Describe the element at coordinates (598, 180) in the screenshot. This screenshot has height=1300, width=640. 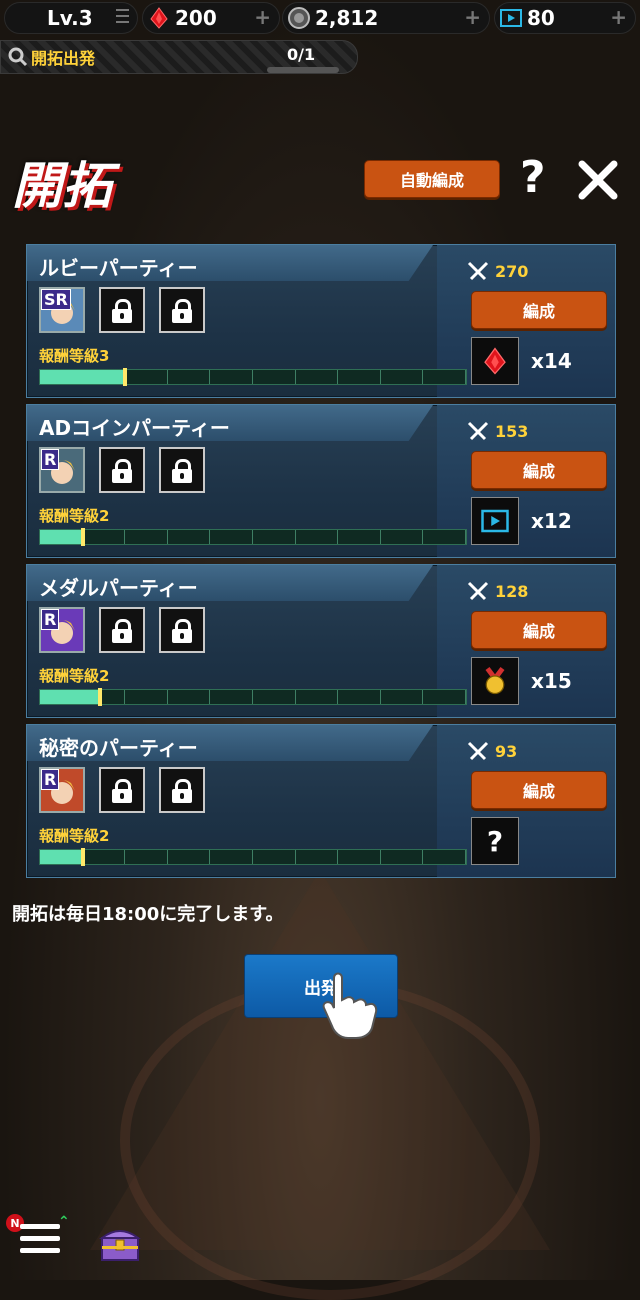
I see `close-icon` at that location.